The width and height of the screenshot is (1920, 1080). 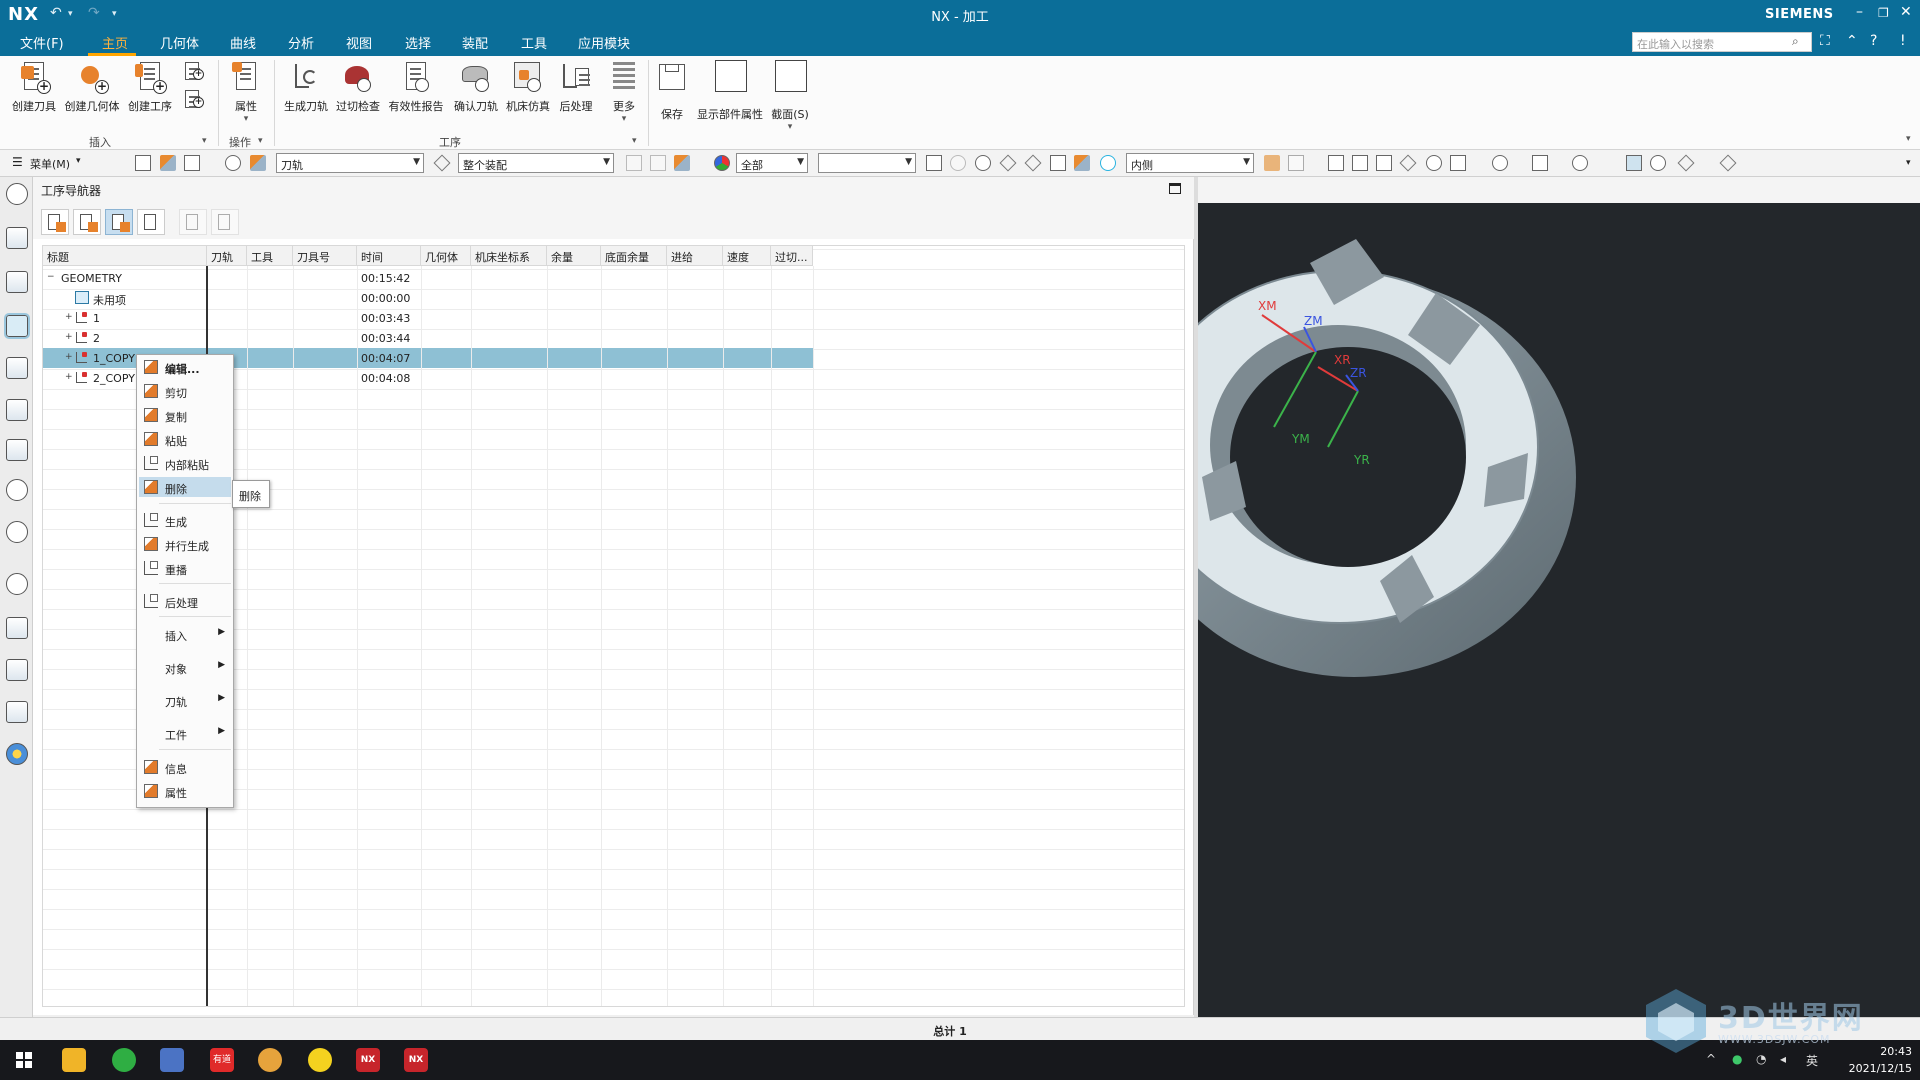 What do you see at coordinates (185, 733) in the screenshot?
I see `menu-item-workpiece: 工件 ▶` at bounding box center [185, 733].